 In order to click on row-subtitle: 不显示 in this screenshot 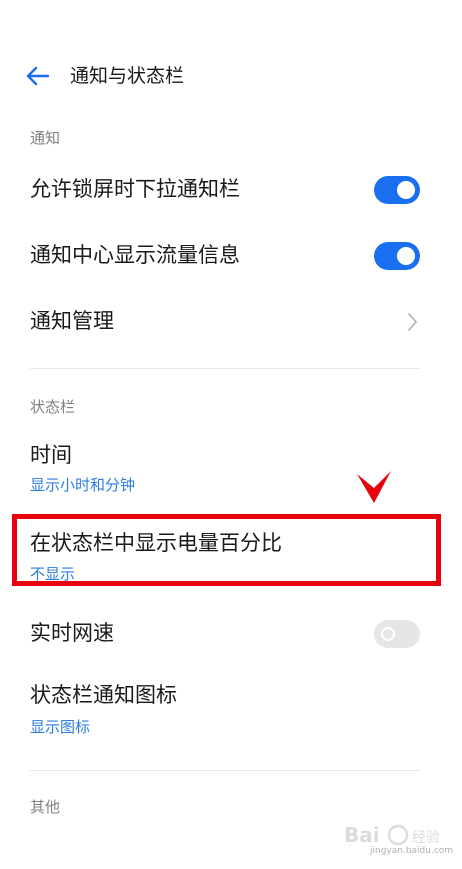, I will do `click(53, 574)`.